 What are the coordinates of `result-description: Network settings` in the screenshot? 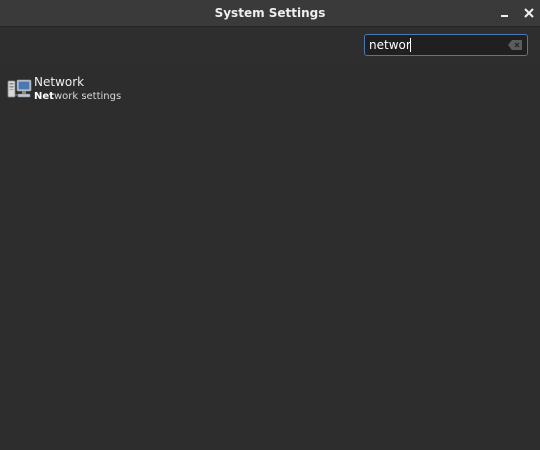 It's located at (77, 97).